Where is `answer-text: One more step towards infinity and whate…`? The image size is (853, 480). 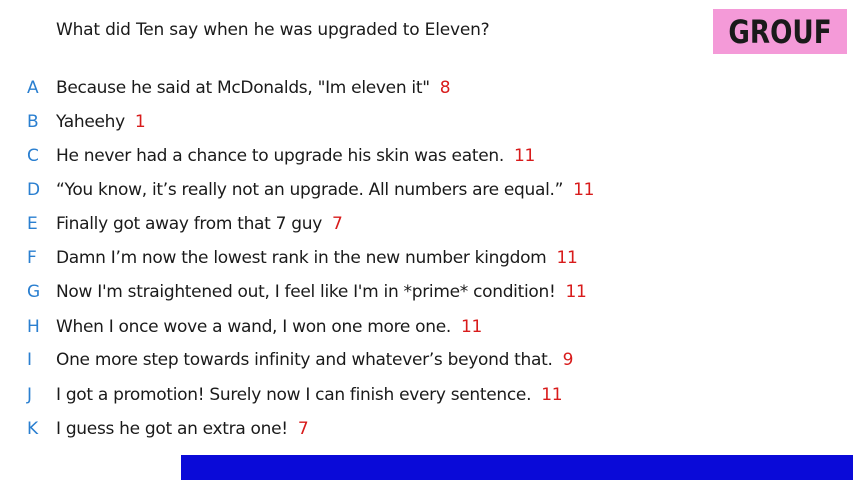 answer-text: One more step towards infinity and whate… is located at coordinates (304, 360).